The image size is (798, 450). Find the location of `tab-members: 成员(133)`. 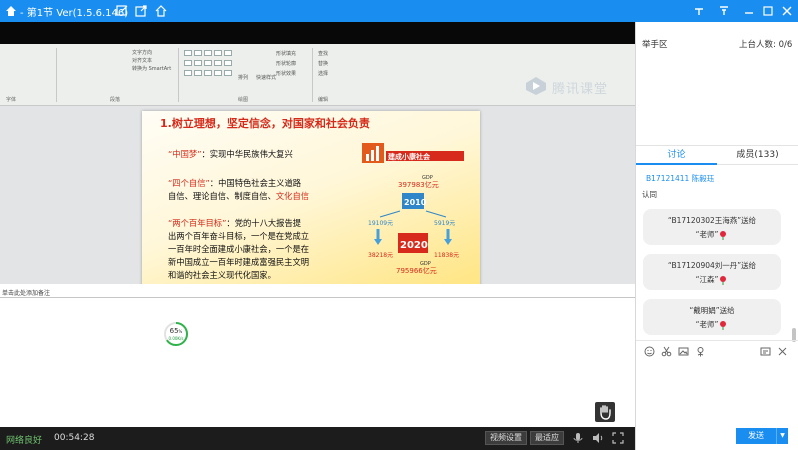

tab-members: 成员(133) is located at coordinates (757, 155).